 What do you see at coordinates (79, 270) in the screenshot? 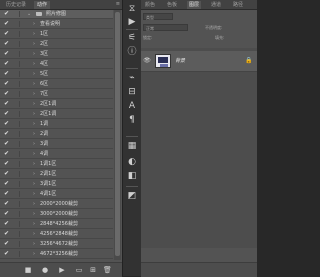
I see `new-set-icon: ▭` at bounding box center [79, 270].